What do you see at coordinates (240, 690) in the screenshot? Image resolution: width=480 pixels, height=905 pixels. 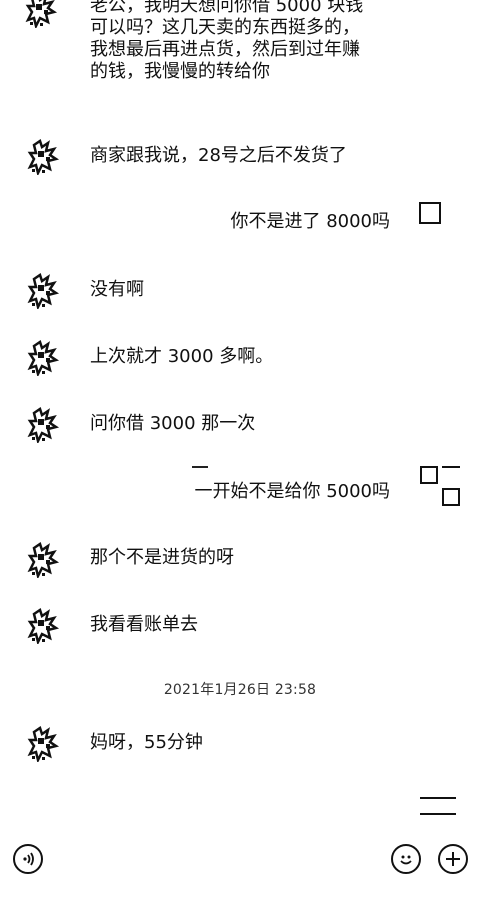 I see `message-timestamp: 2021年1月26日 23:58` at bounding box center [240, 690].